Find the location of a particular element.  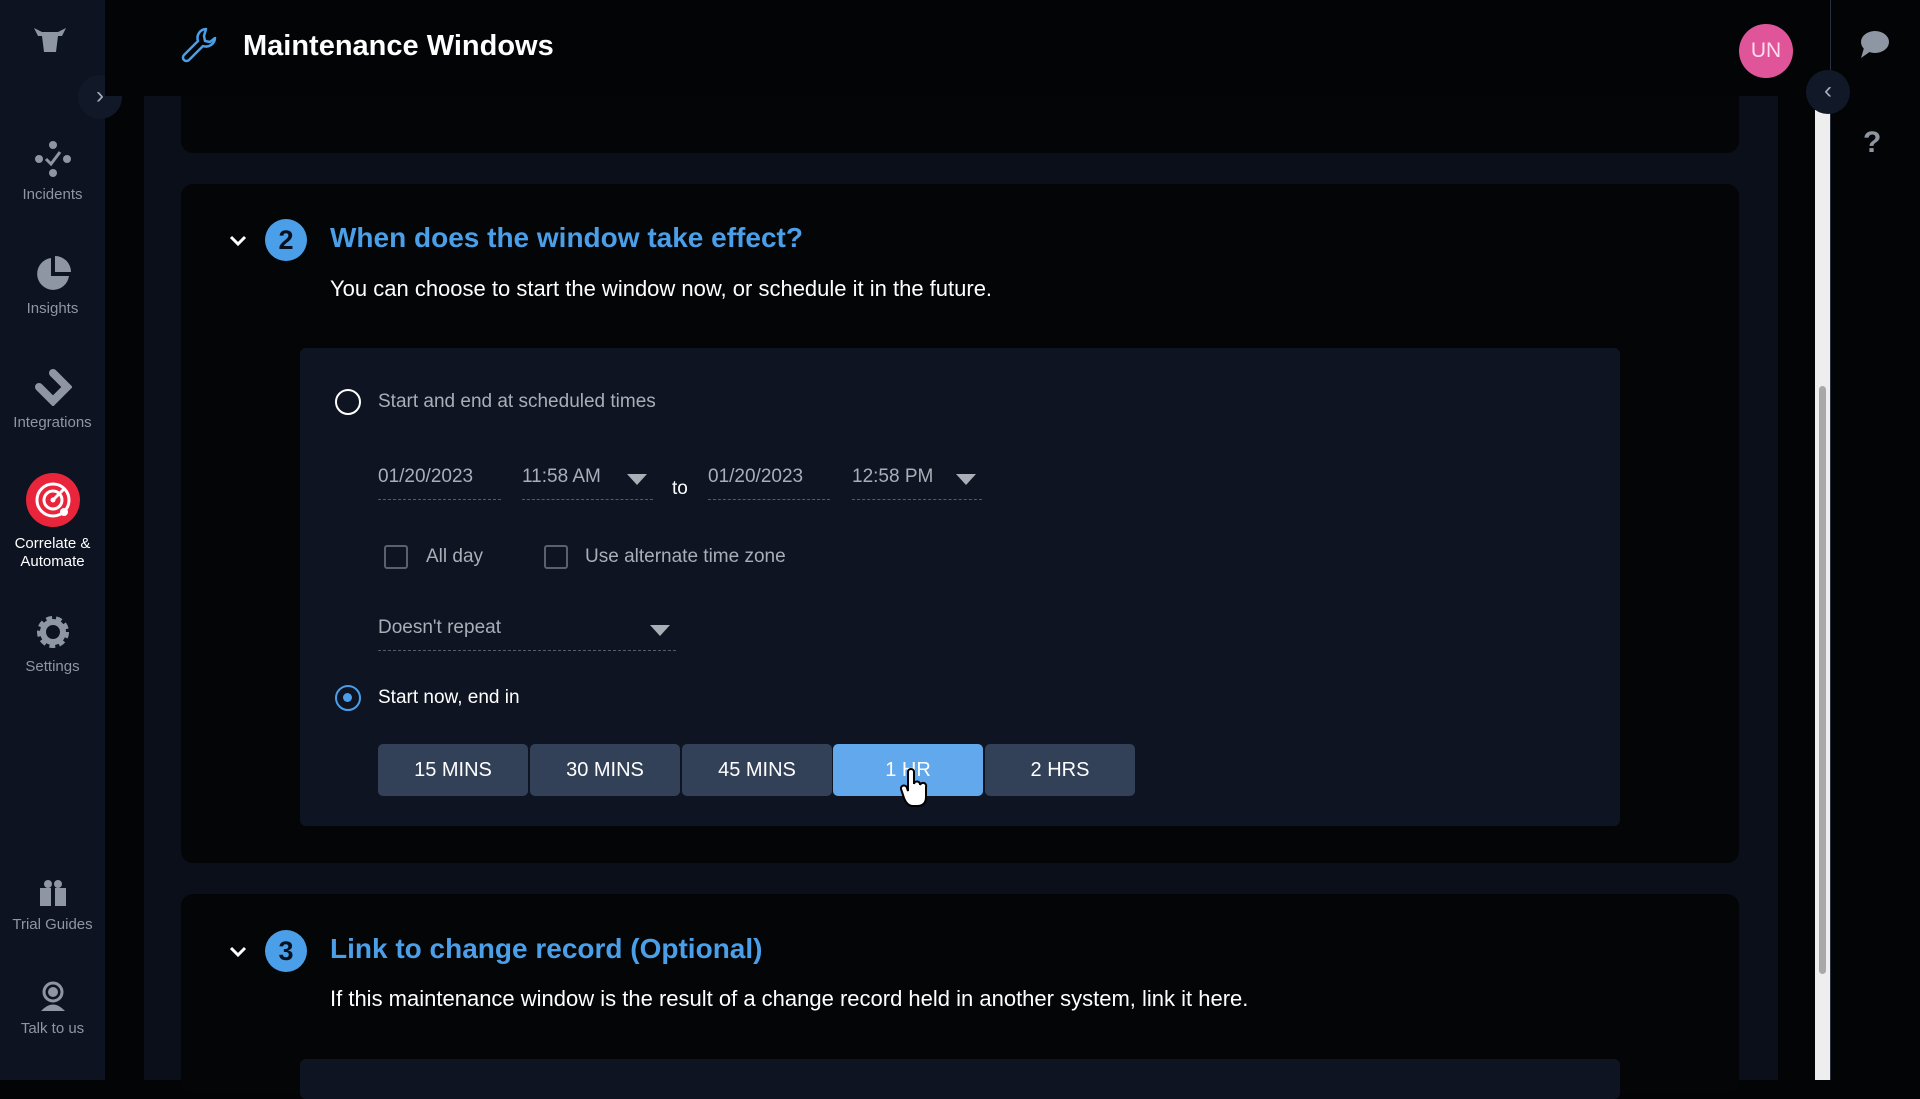

end-time-value: 12:58 PM is located at coordinates (893, 476).